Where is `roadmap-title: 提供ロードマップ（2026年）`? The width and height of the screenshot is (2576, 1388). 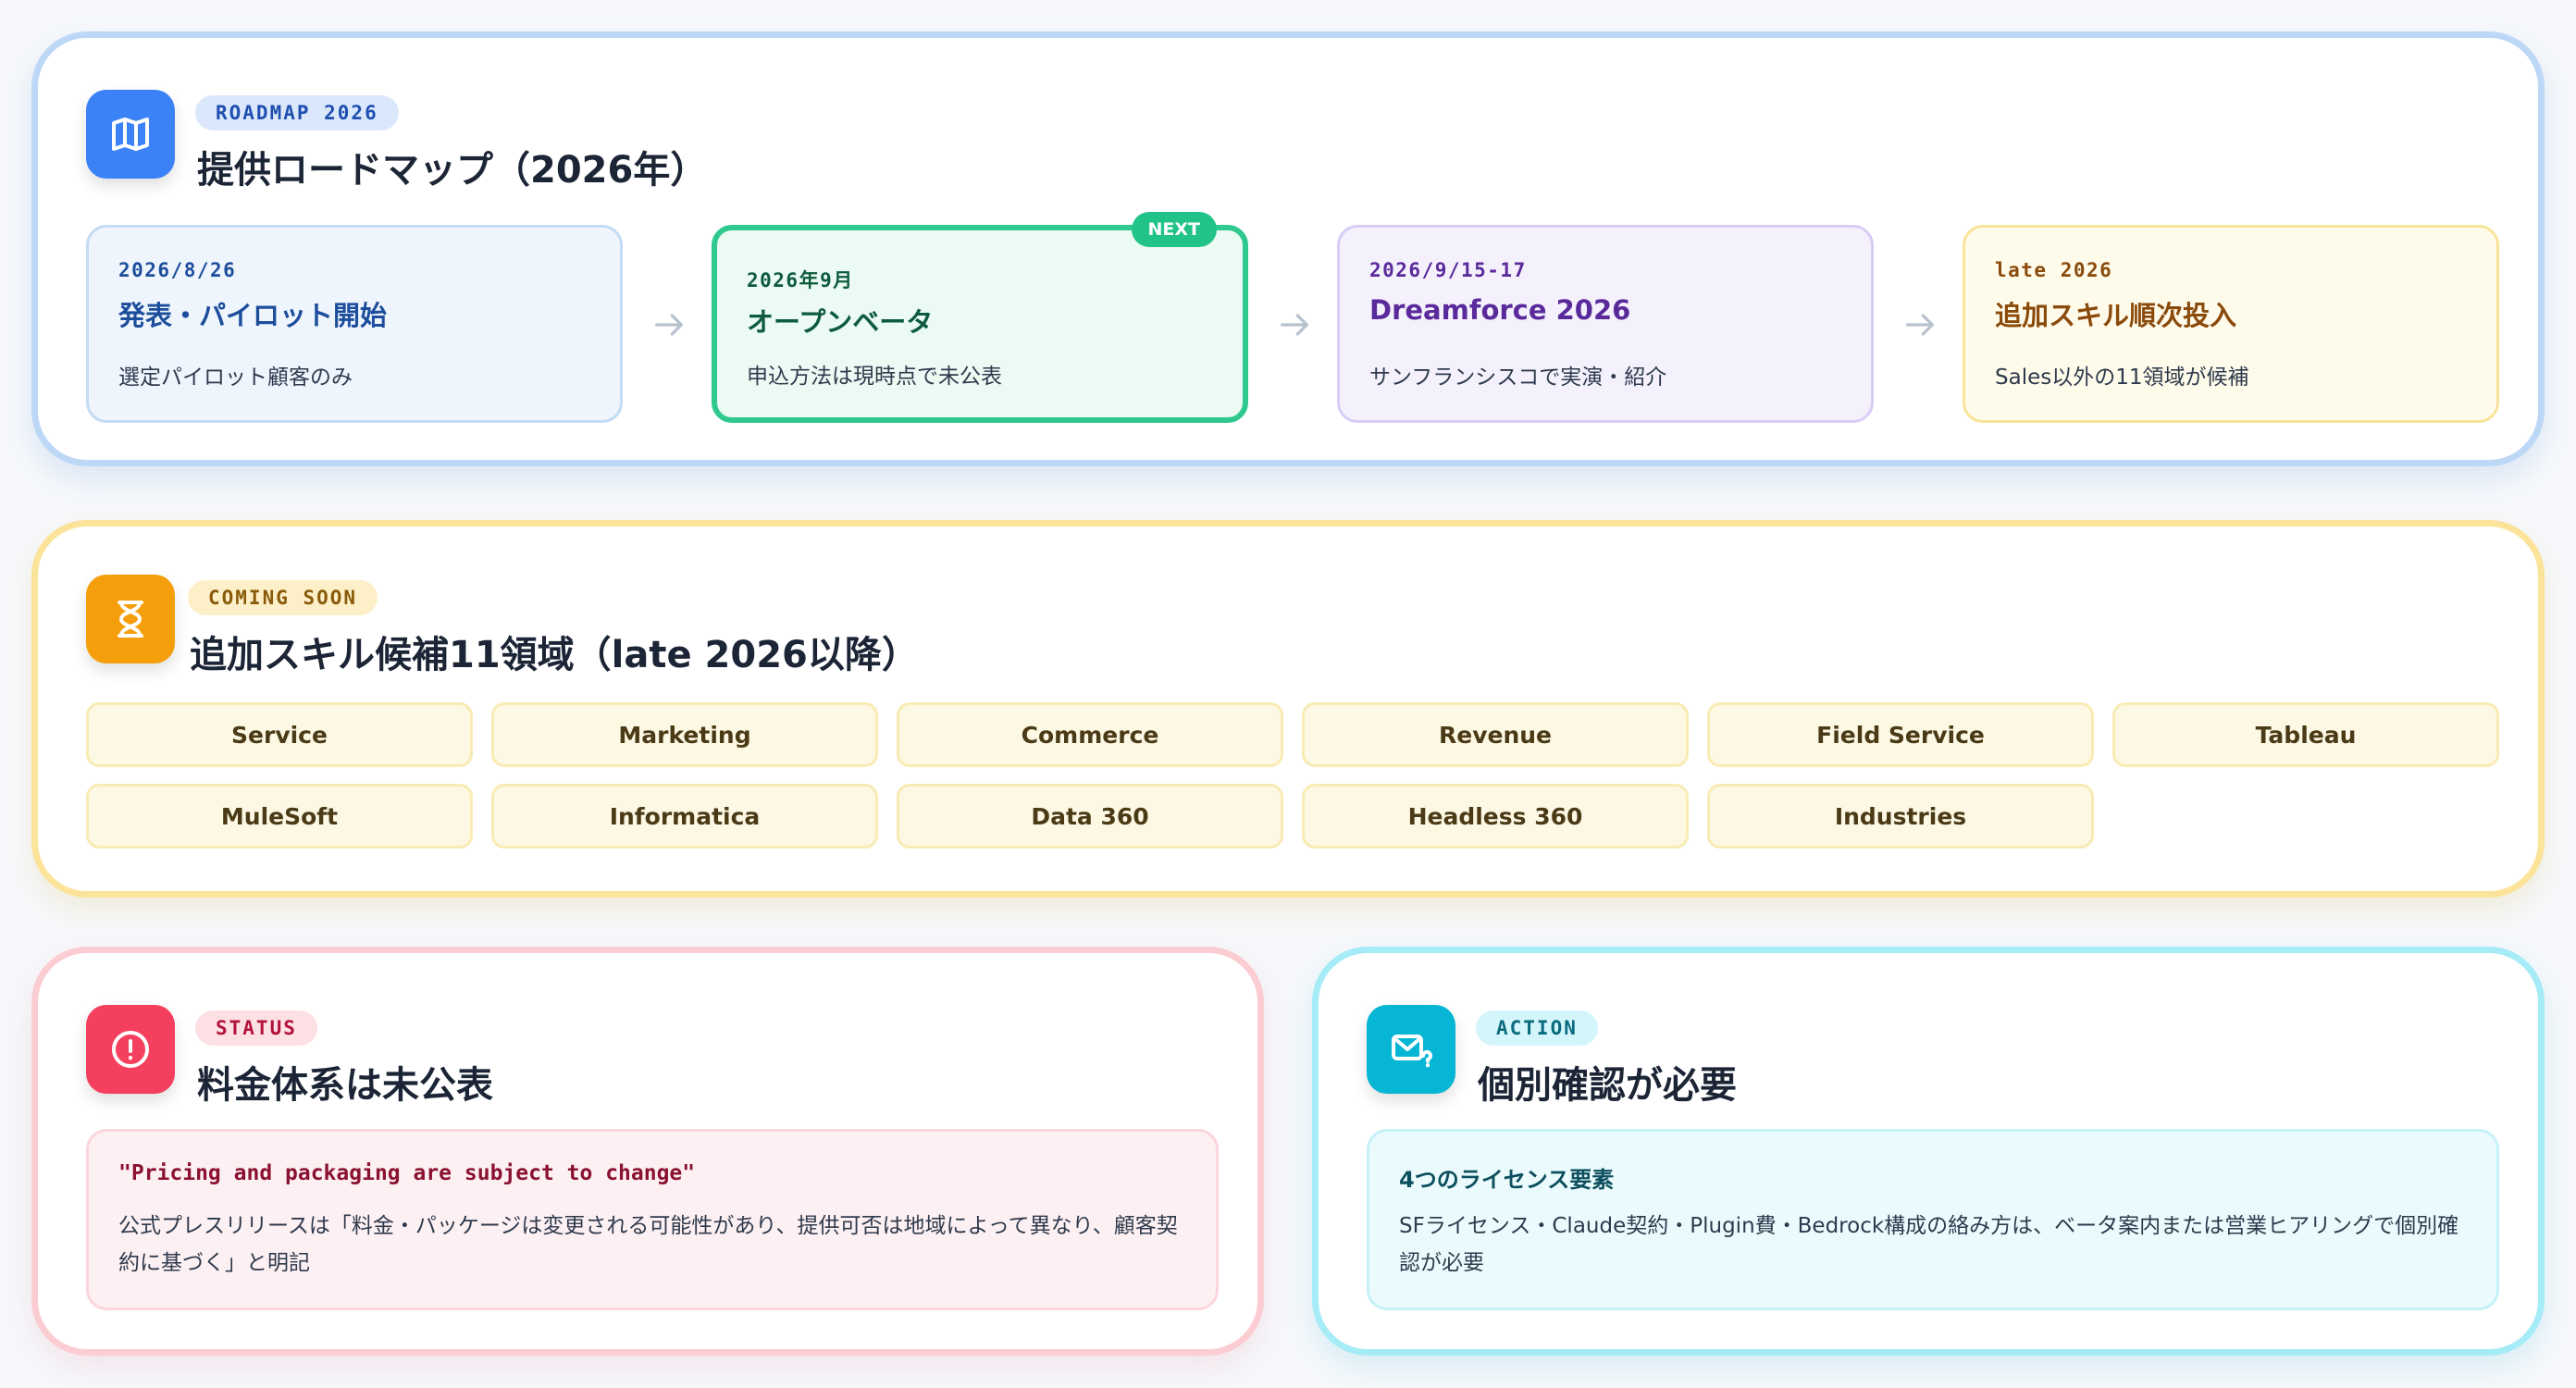 roadmap-title: 提供ロードマップ（2026年） is located at coordinates (453, 171).